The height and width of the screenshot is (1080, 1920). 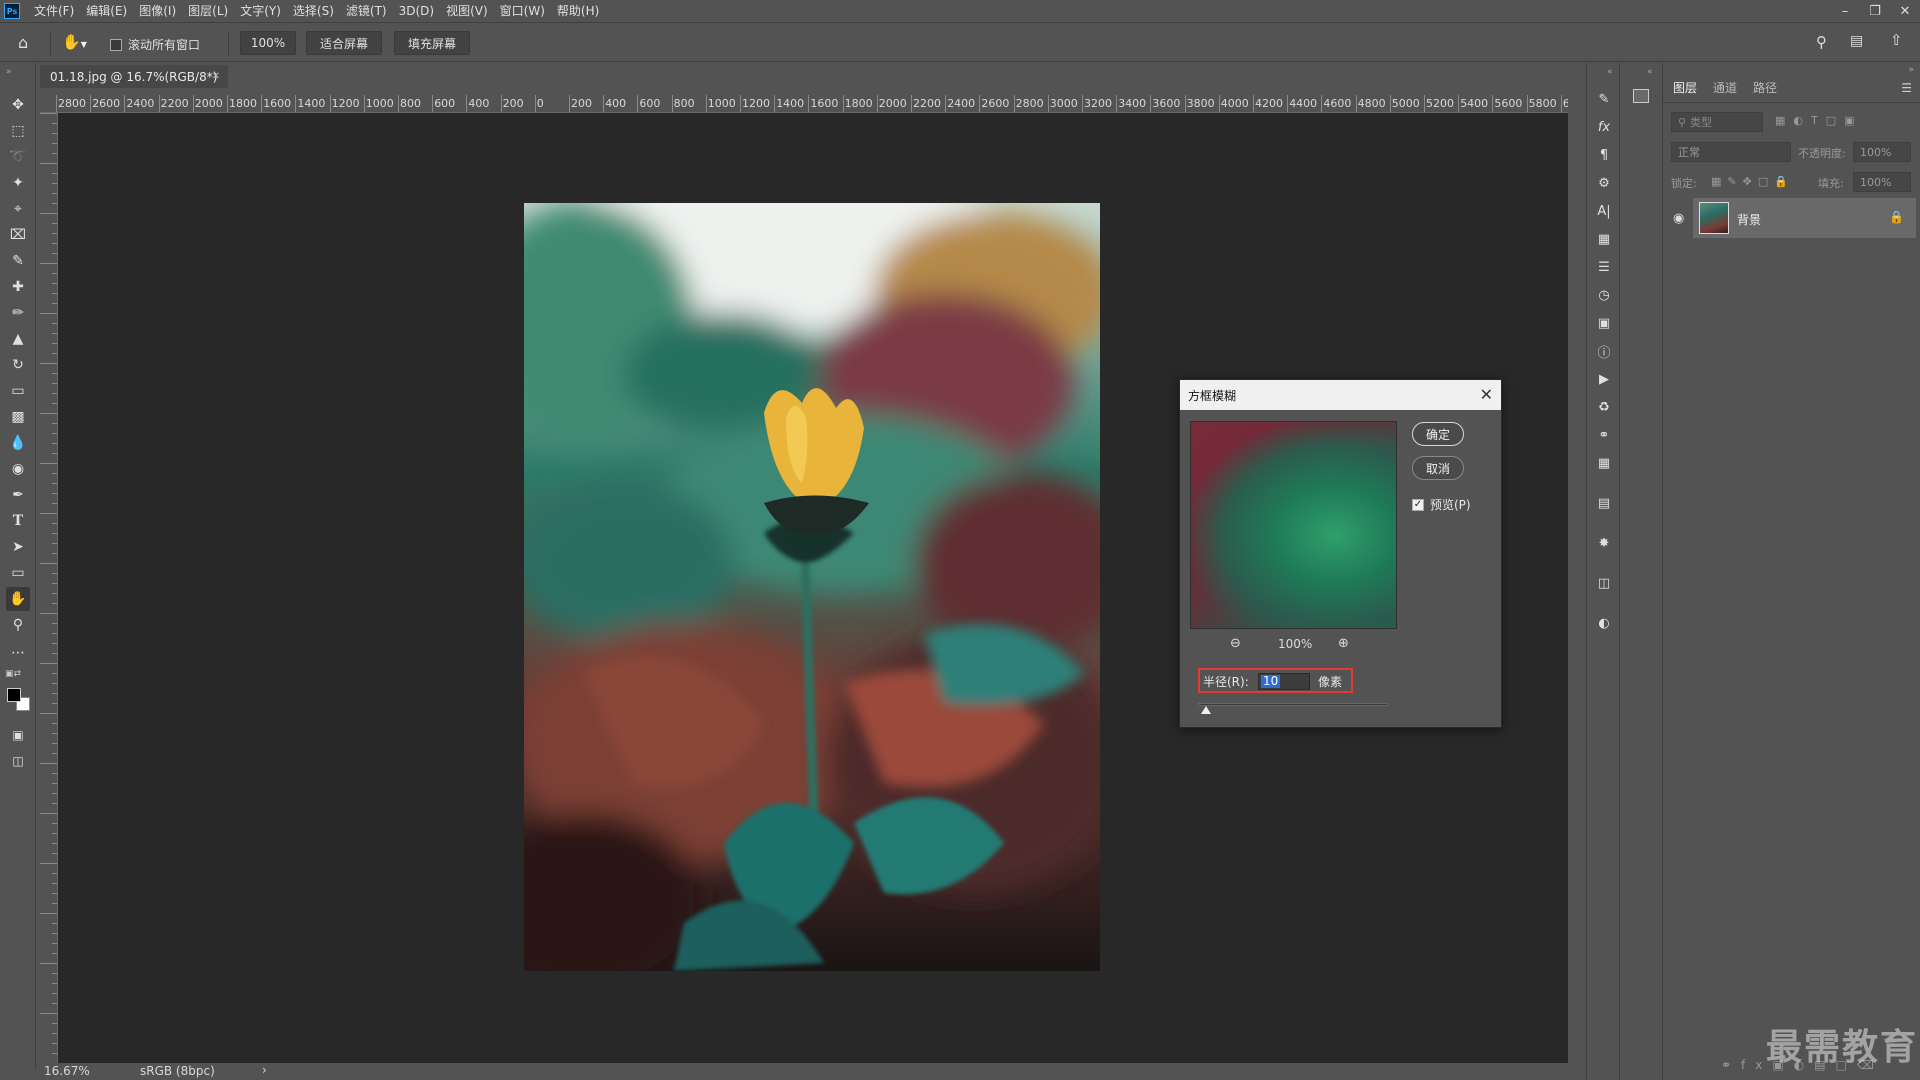 I want to click on menu-view: 视图(V), so click(x=467, y=11).